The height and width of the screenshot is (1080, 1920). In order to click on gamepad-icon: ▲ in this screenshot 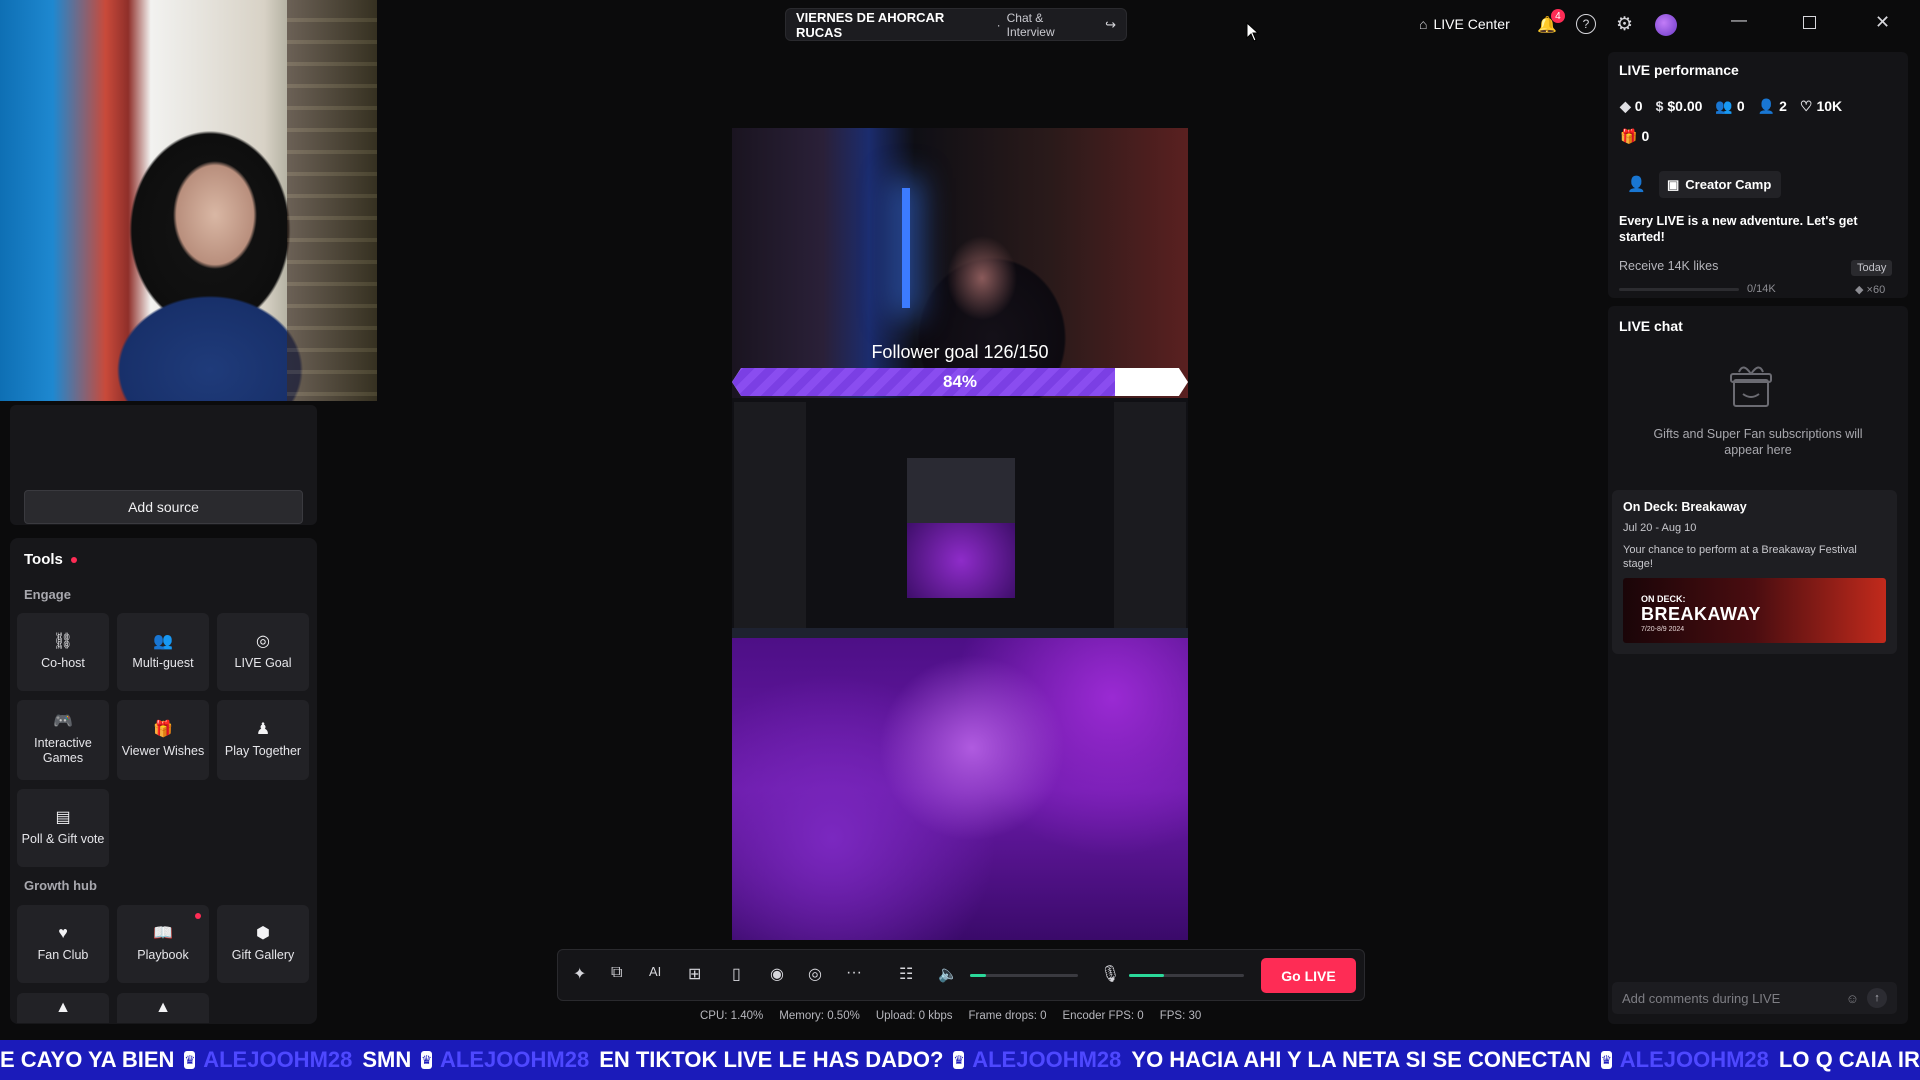, I will do `click(63, 1007)`.